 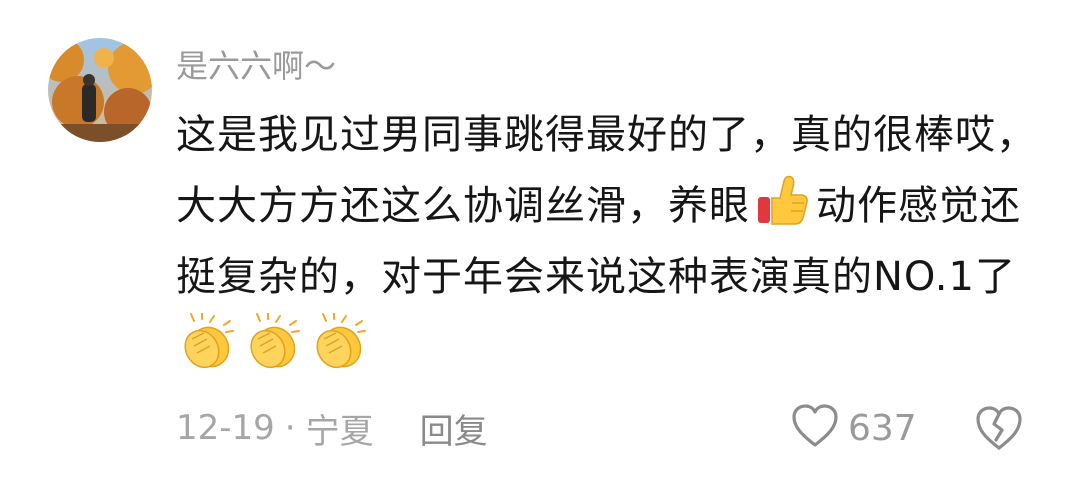 What do you see at coordinates (256, 66) in the screenshot?
I see `username: 是六六啊～` at bounding box center [256, 66].